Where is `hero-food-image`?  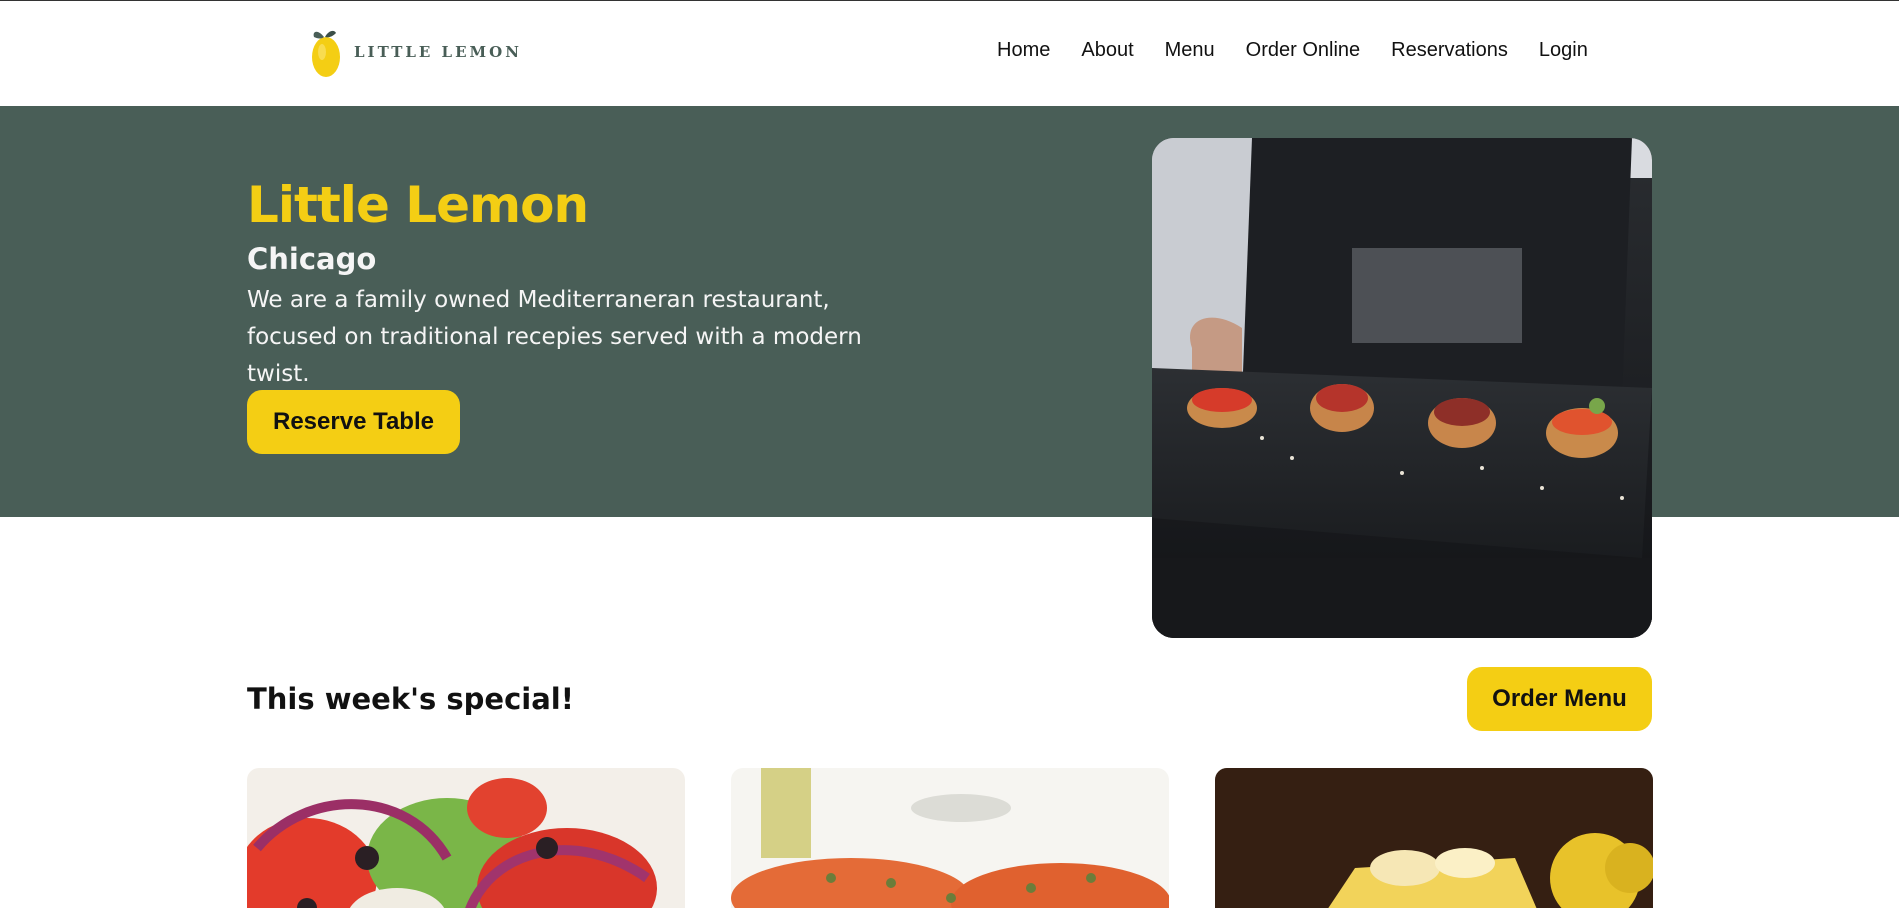 hero-food-image is located at coordinates (1402, 388).